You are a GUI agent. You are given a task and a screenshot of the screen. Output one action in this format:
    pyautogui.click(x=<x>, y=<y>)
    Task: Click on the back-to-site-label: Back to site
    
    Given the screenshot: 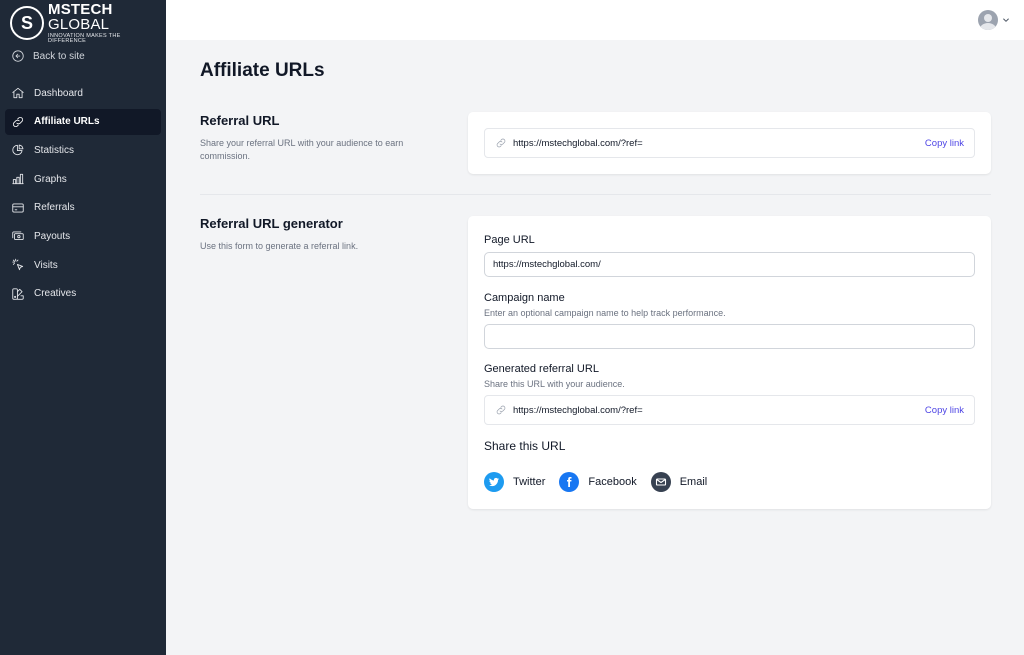 What is the action you would take?
    pyautogui.click(x=59, y=56)
    